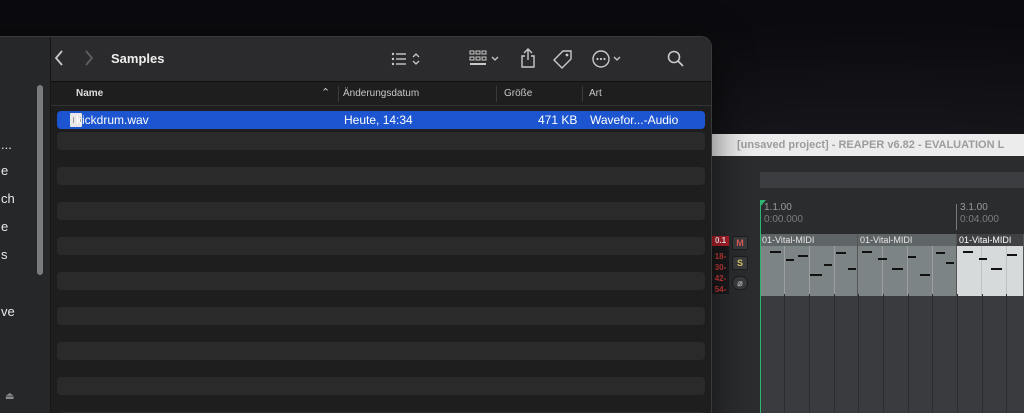 The width and height of the screenshot is (1024, 413). I want to click on window-title: Samples, so click(138, 58).